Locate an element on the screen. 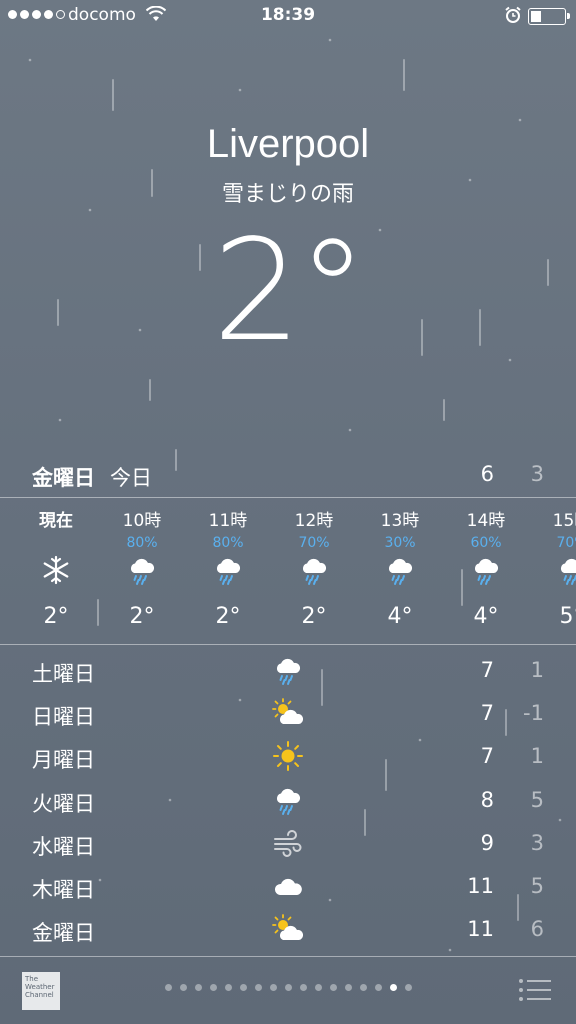 The width and height of the screenshot is (576, 1024). daily-row: 土曜日 7 1 is located at coordinates (288, 671).